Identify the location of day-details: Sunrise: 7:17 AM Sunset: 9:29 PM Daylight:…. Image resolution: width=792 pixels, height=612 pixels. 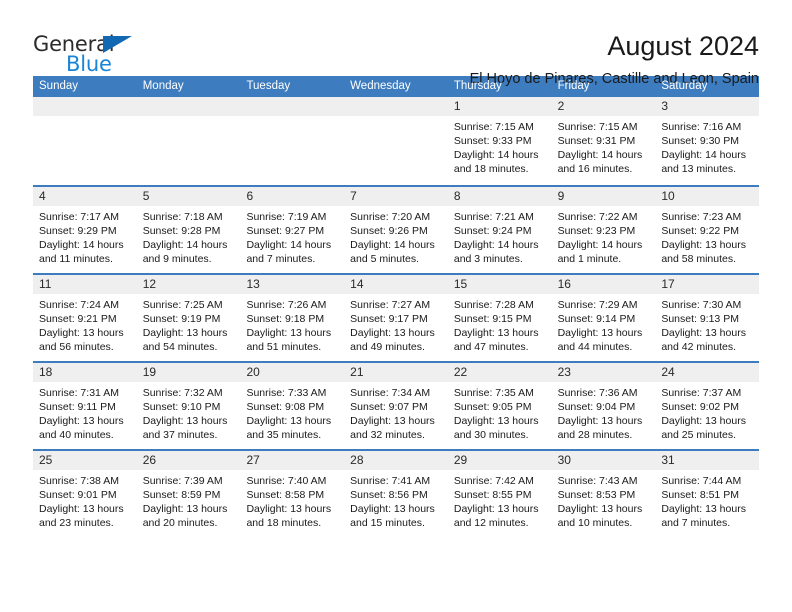
(85, 236).